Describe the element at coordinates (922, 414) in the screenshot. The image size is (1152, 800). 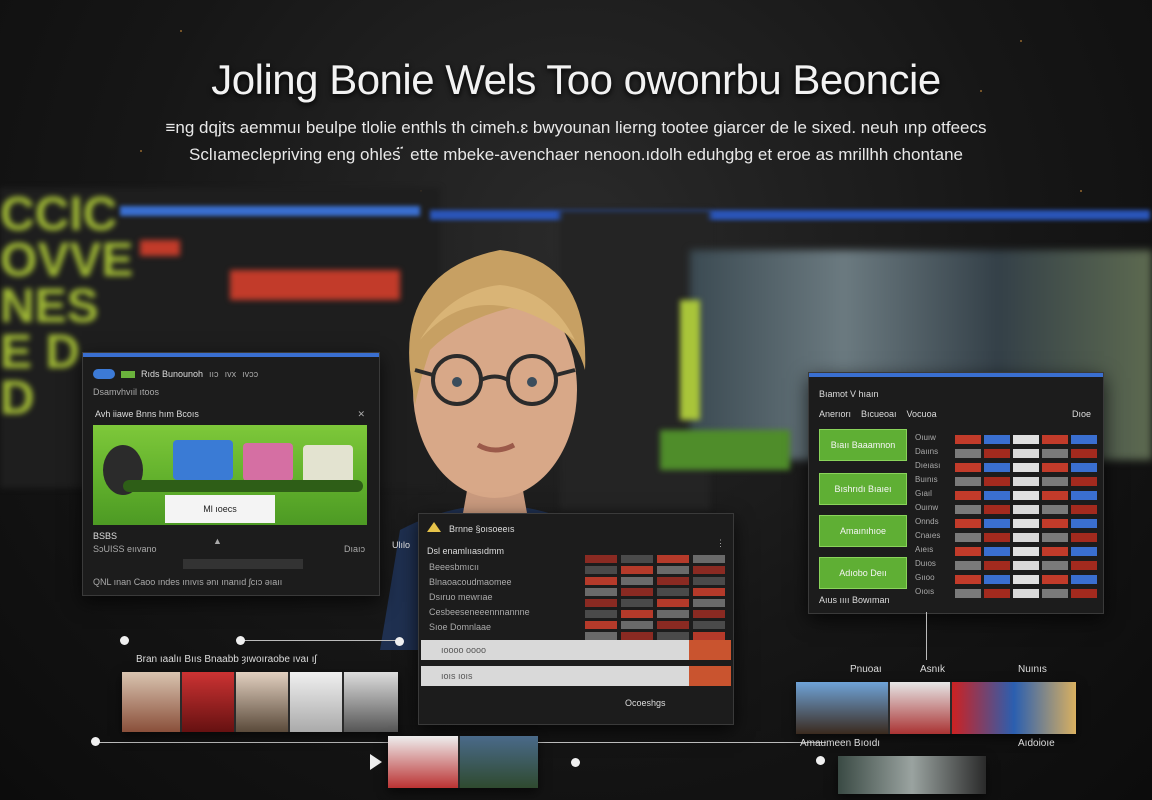
I see `tab: Vocuoa` at that location.